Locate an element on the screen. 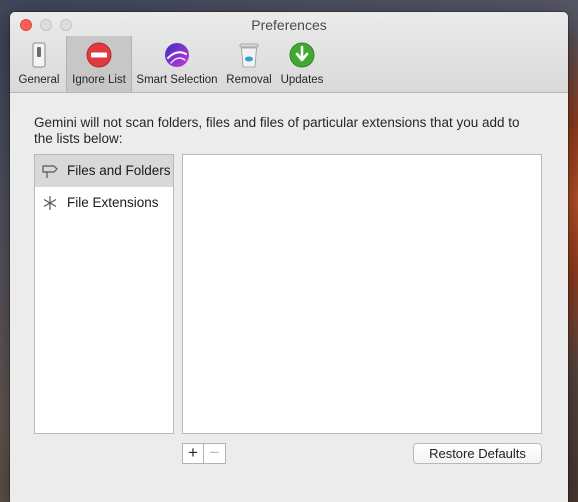 The height and width of the screenshot is (502, 578). sidebar-item-label: File Extensions is located at coordinates (113, 202).